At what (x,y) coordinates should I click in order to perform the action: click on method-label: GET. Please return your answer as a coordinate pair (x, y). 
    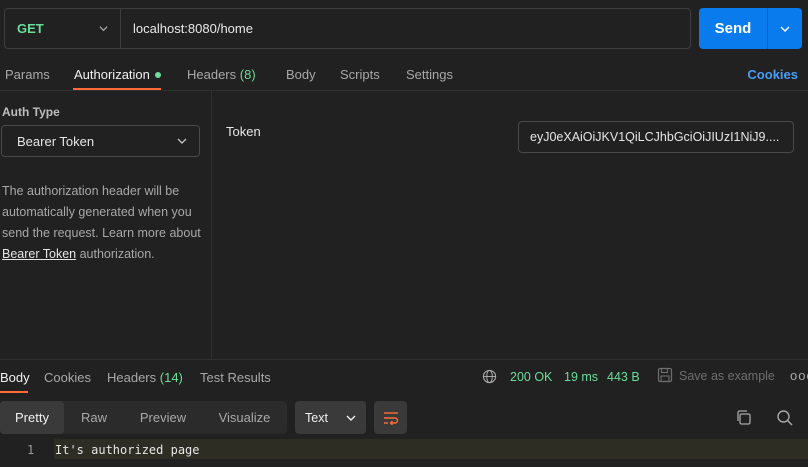
    Looking at the image, I should click on (30, 28).